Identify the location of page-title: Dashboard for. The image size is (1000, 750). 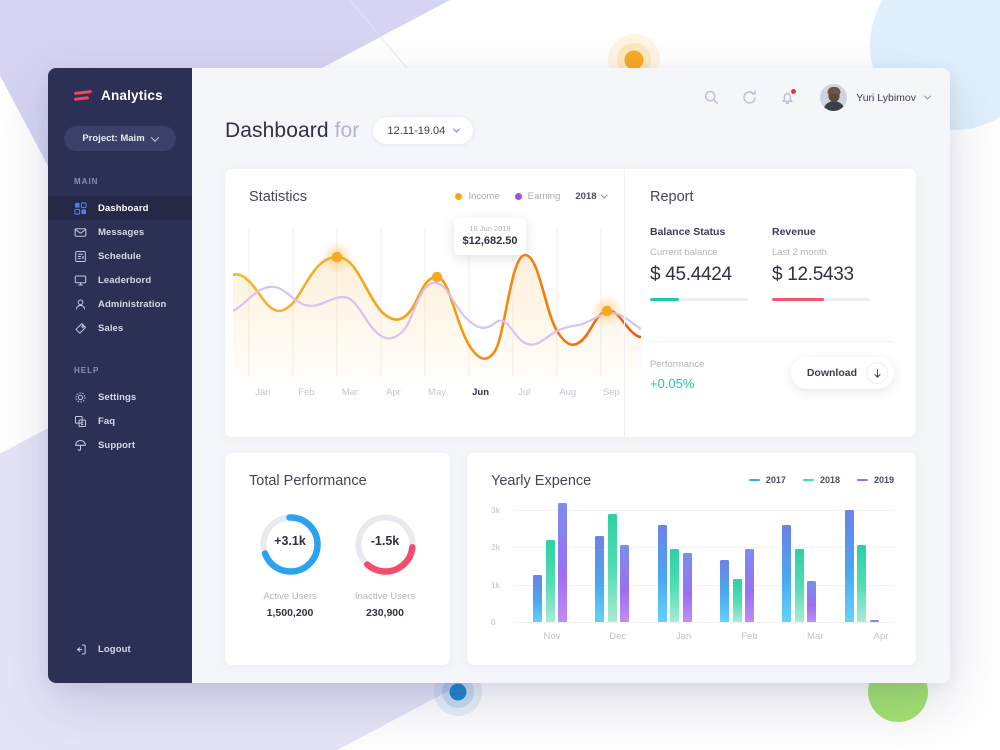
(292, 131).